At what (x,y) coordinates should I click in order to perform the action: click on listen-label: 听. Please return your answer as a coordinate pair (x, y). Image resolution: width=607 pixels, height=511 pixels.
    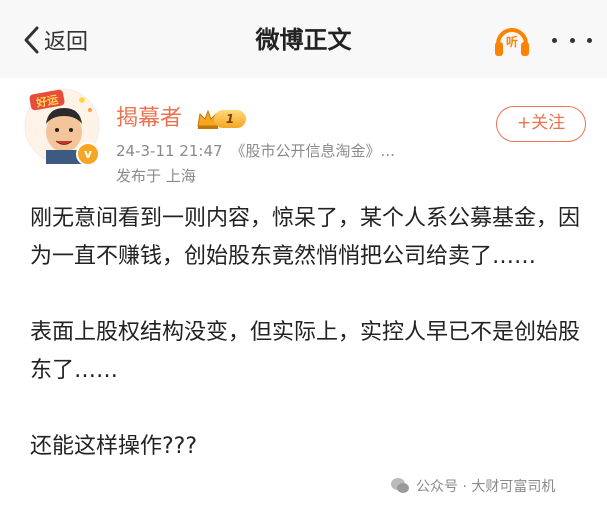
    Looking at the image, I should click on (511, 42).